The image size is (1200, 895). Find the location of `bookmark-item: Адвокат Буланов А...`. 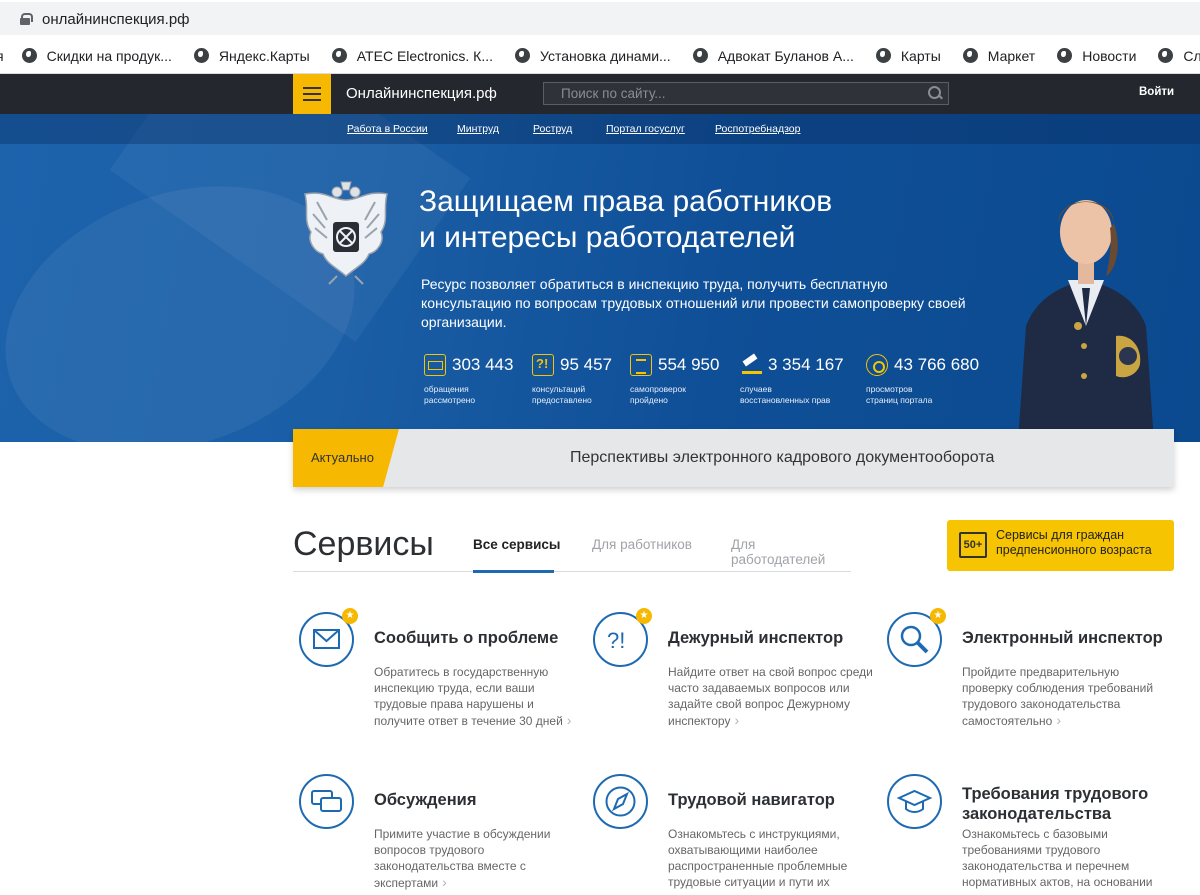

bookmark-item: Адвокат Буланов А... is located at coordinates (773, 56).